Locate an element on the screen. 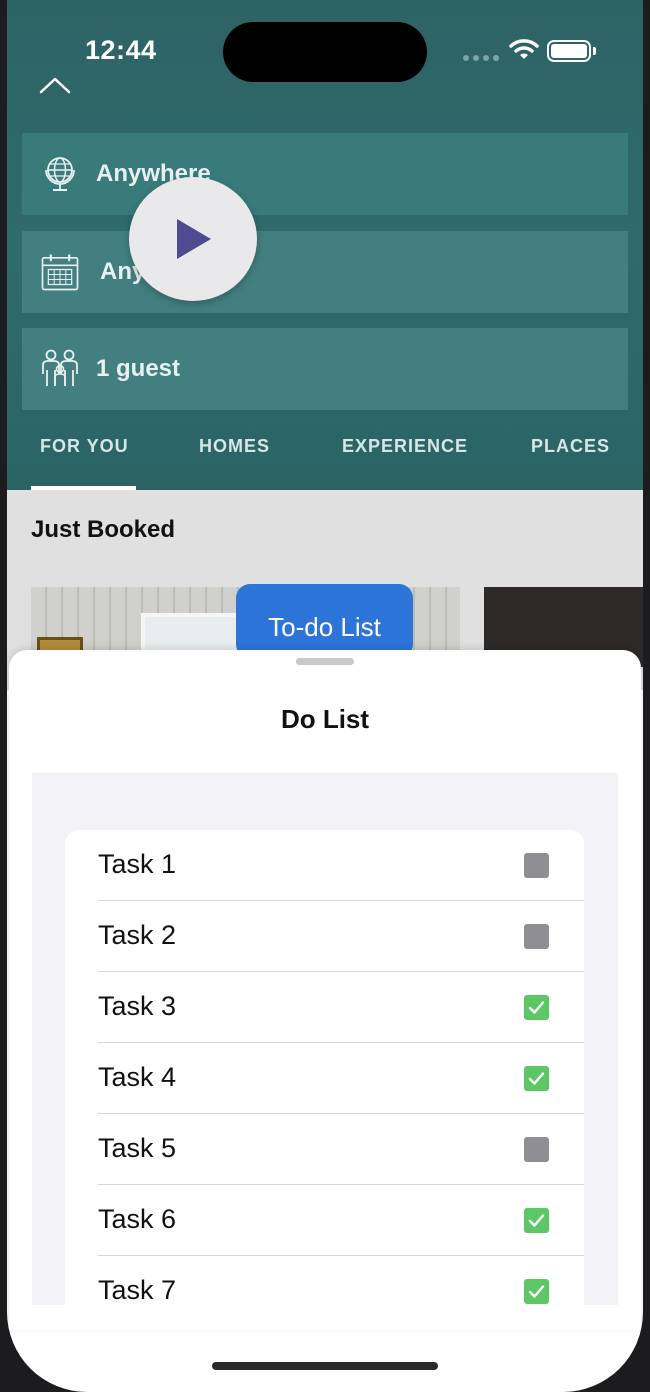 The height and width of the screenshot is (1392, 650). people-icon is located at coordinates (60, 369).